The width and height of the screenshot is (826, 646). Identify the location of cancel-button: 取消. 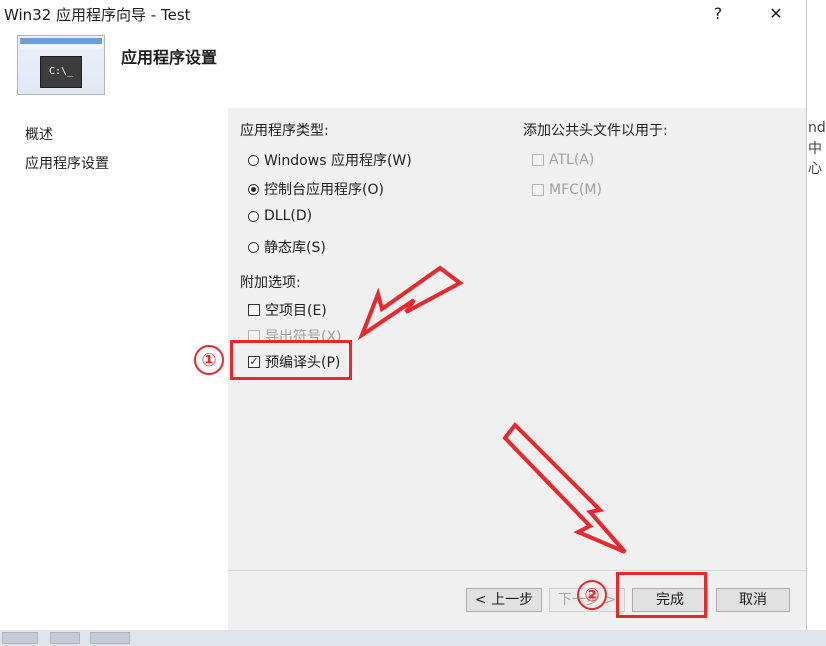
(753, 600).